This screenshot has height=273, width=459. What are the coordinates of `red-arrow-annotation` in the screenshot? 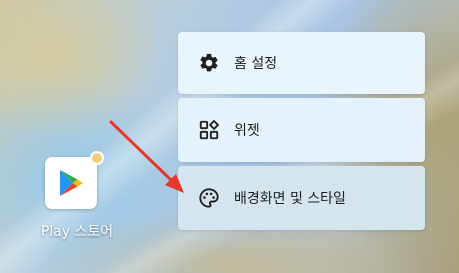 It's located at (146, 156).